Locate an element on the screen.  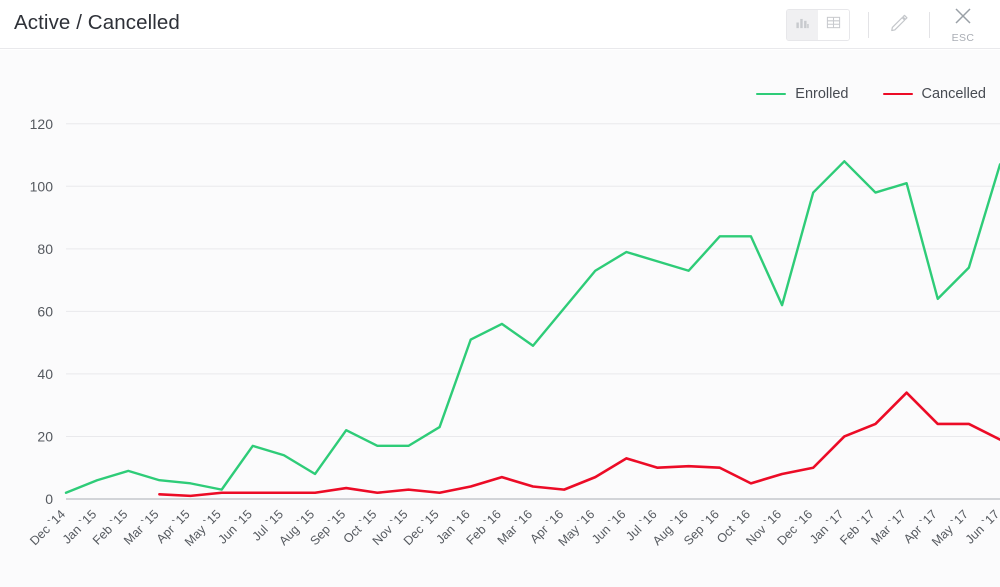
x-axis-tick-label: Jun `15 is located at coordinates (235, 526).